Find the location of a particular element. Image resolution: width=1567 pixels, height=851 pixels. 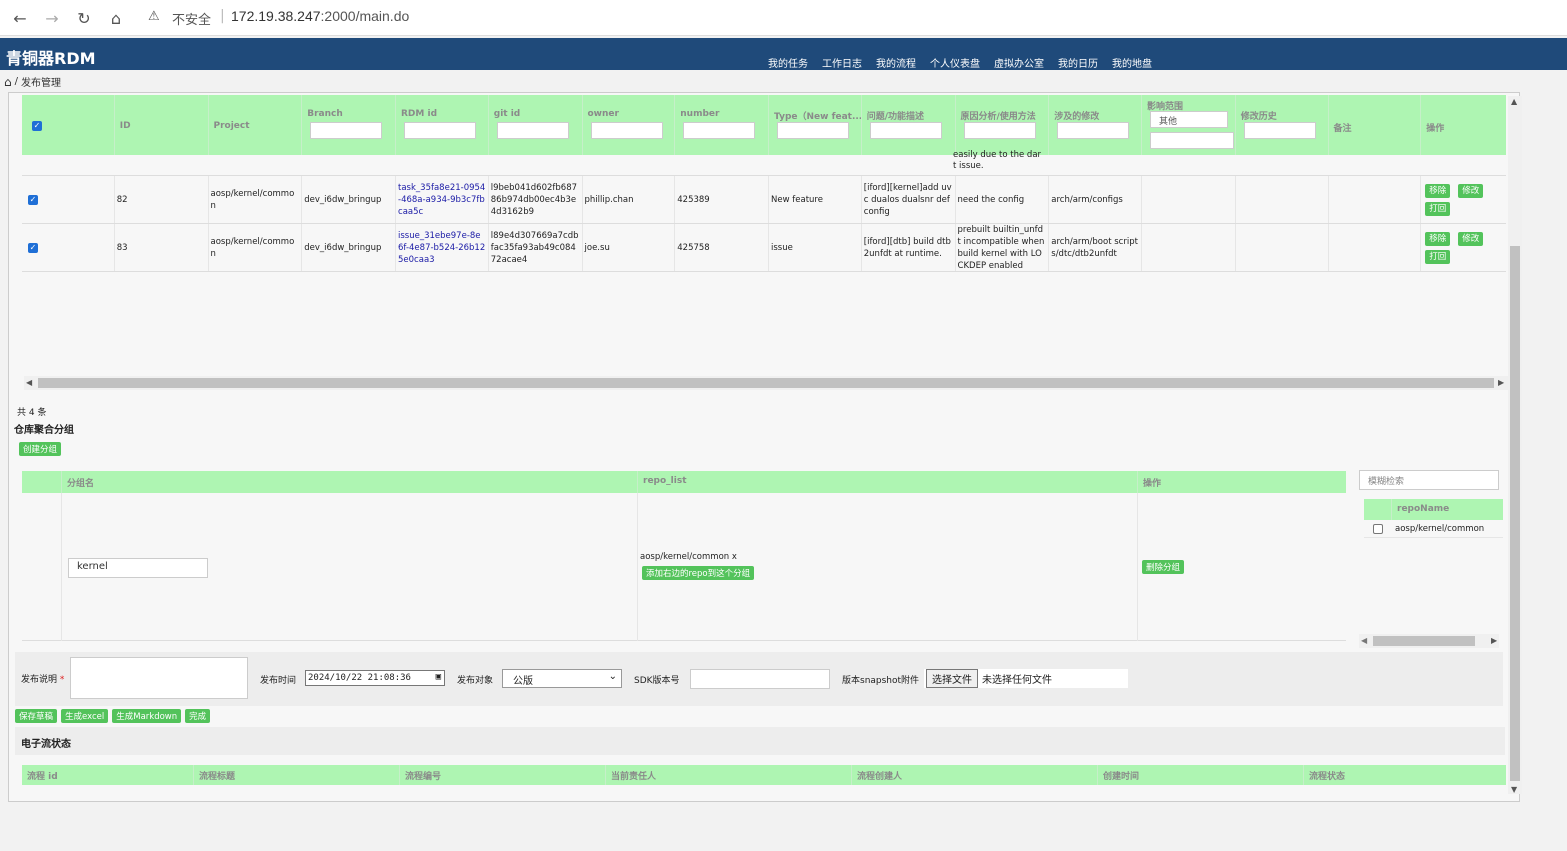

repo-search-input: 模糊检索 is located at coordinates (1429, 480).